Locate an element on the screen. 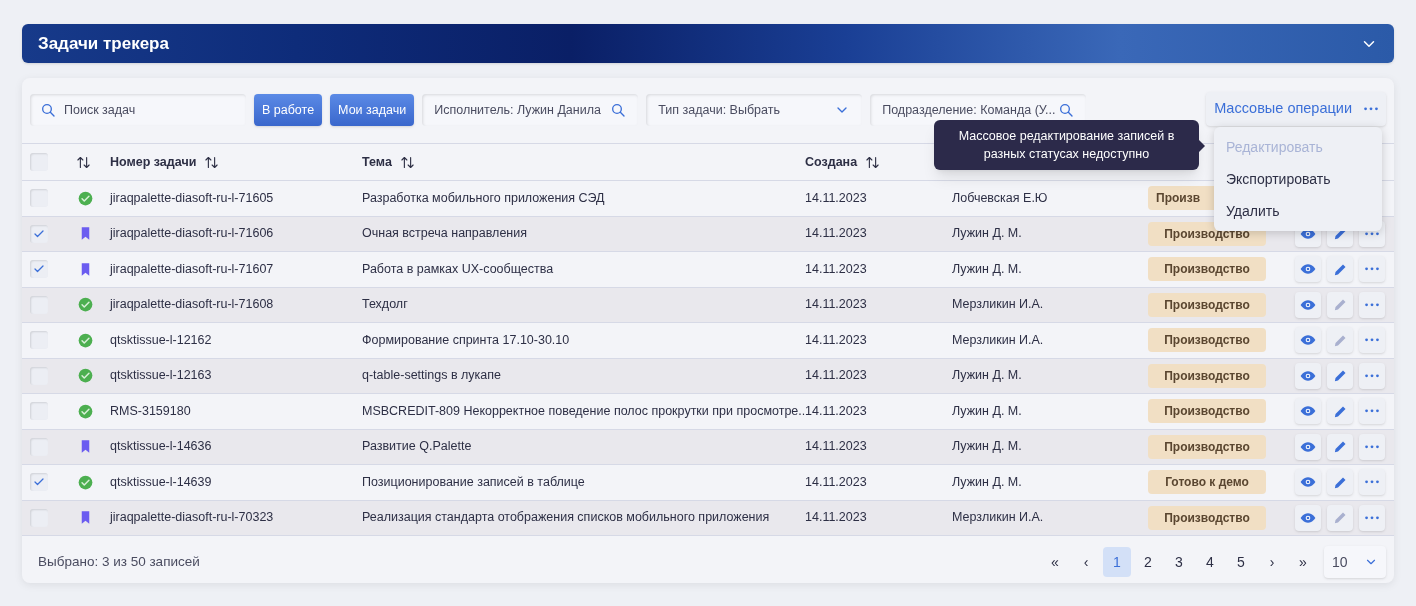 The width and height of the screenshot is (1416, 606). filter-field: Исполнитель: Лужин Данила is located at coordinates (530, 110).